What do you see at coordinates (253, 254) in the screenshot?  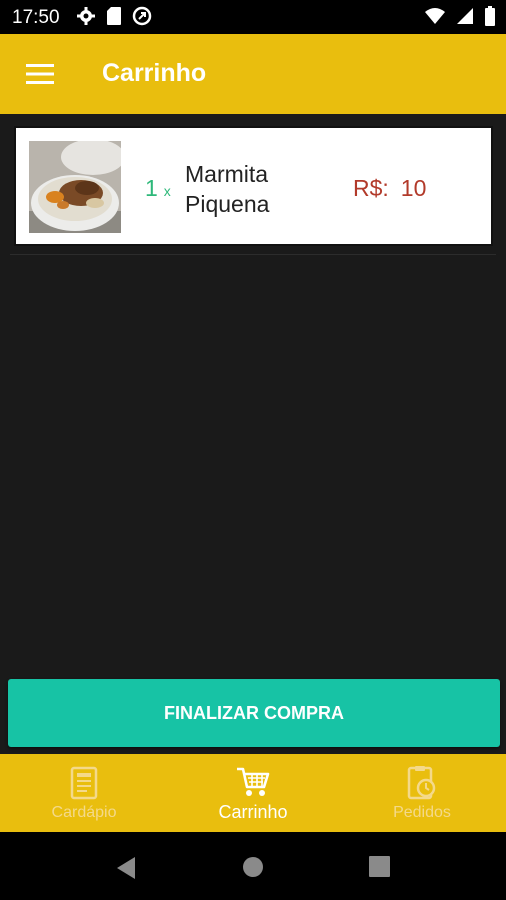 I see `list-divider` at bounding box center [253, 254].